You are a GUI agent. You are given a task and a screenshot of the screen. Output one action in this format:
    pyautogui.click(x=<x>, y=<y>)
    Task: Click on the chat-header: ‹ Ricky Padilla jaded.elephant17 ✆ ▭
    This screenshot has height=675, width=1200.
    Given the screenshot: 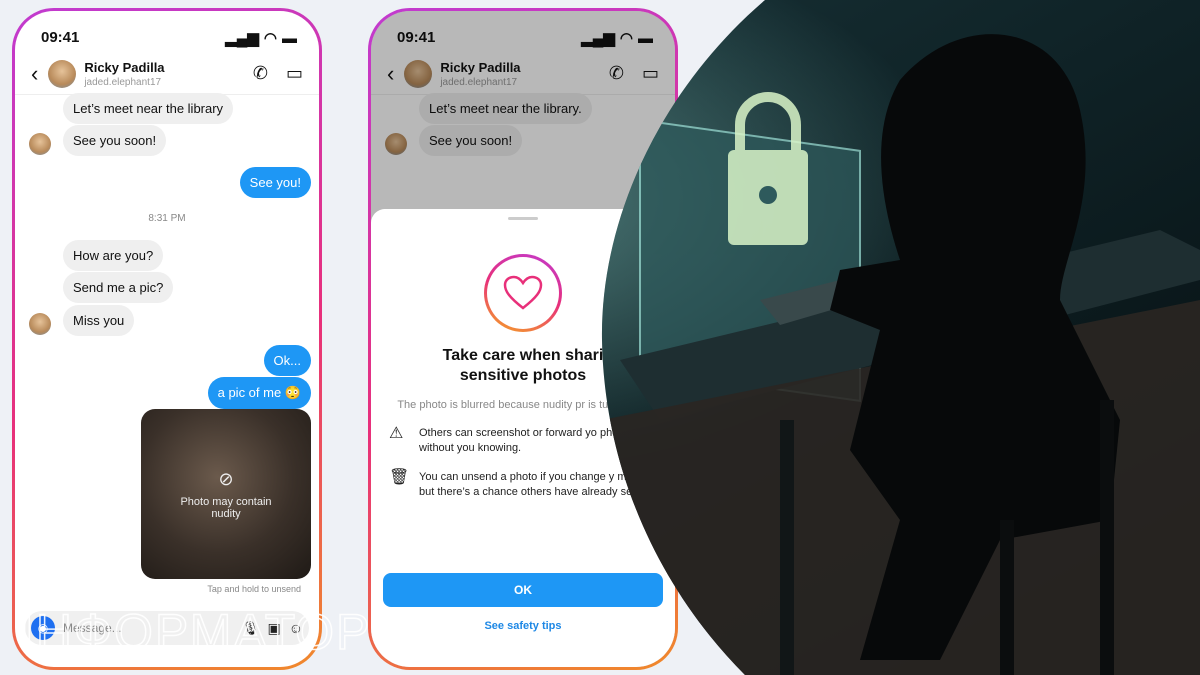 What is the action you would take?
    pyautogui.click(x=167, y=74)
    